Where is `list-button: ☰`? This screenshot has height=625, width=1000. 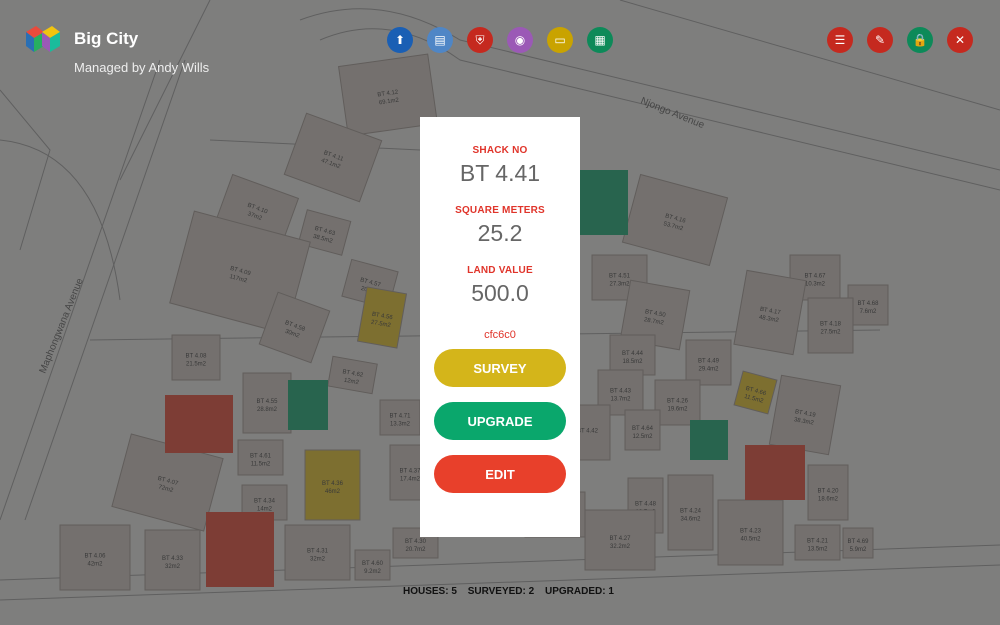
list-button: ☰ is located at coordinates (840, 40).